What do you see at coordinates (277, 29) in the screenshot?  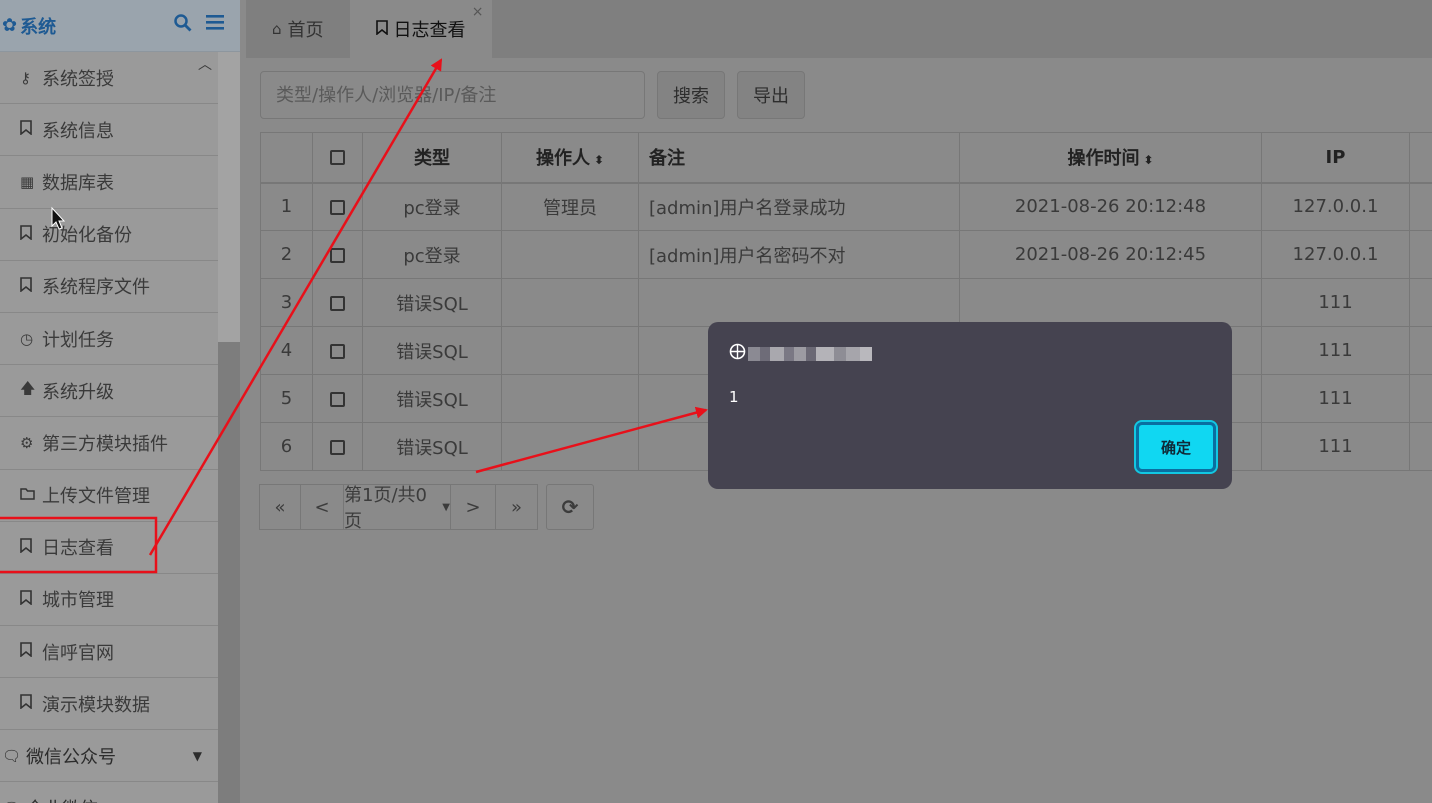 I see `home-icon: ⌂` at bounding box center [277, 29].